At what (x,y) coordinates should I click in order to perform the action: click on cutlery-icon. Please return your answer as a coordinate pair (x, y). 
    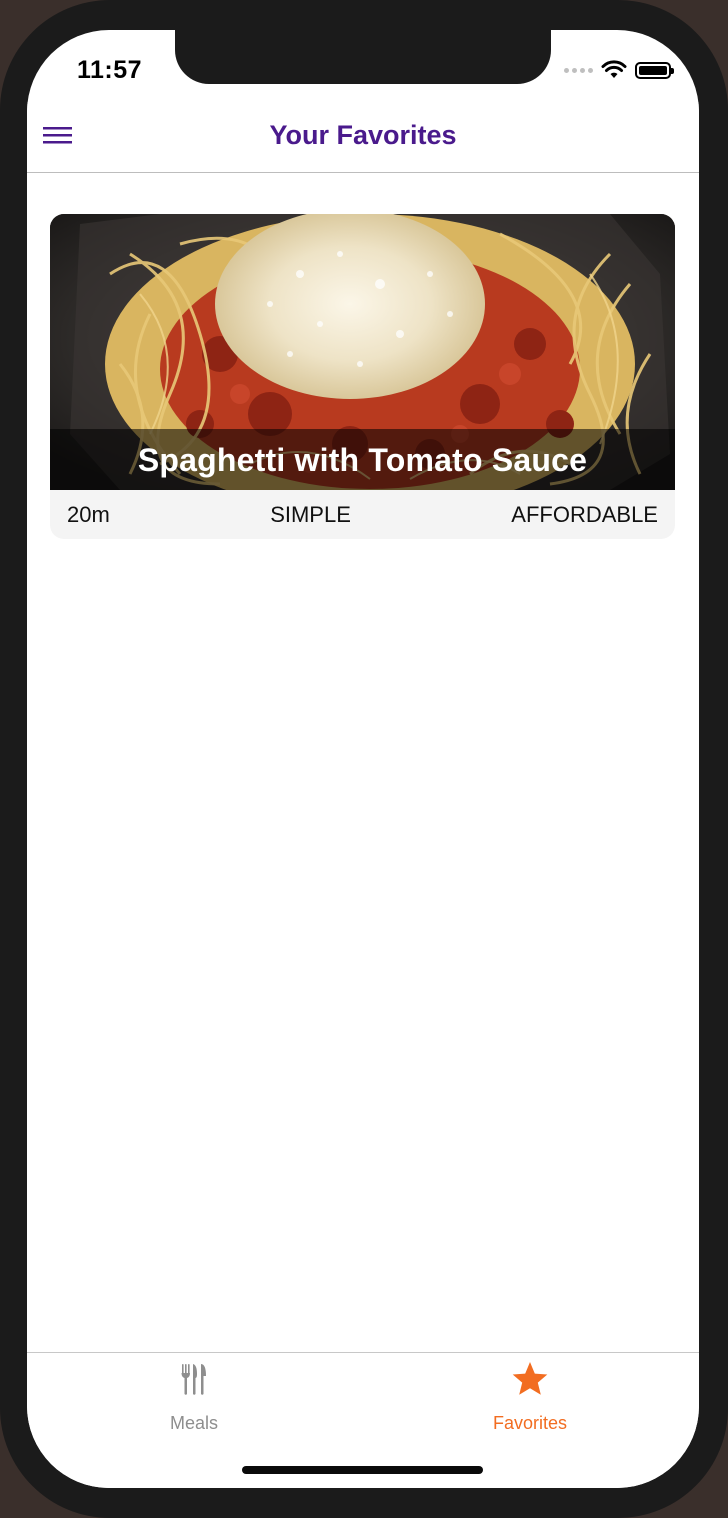
    Looking at the image, I should click on (194, 1379).